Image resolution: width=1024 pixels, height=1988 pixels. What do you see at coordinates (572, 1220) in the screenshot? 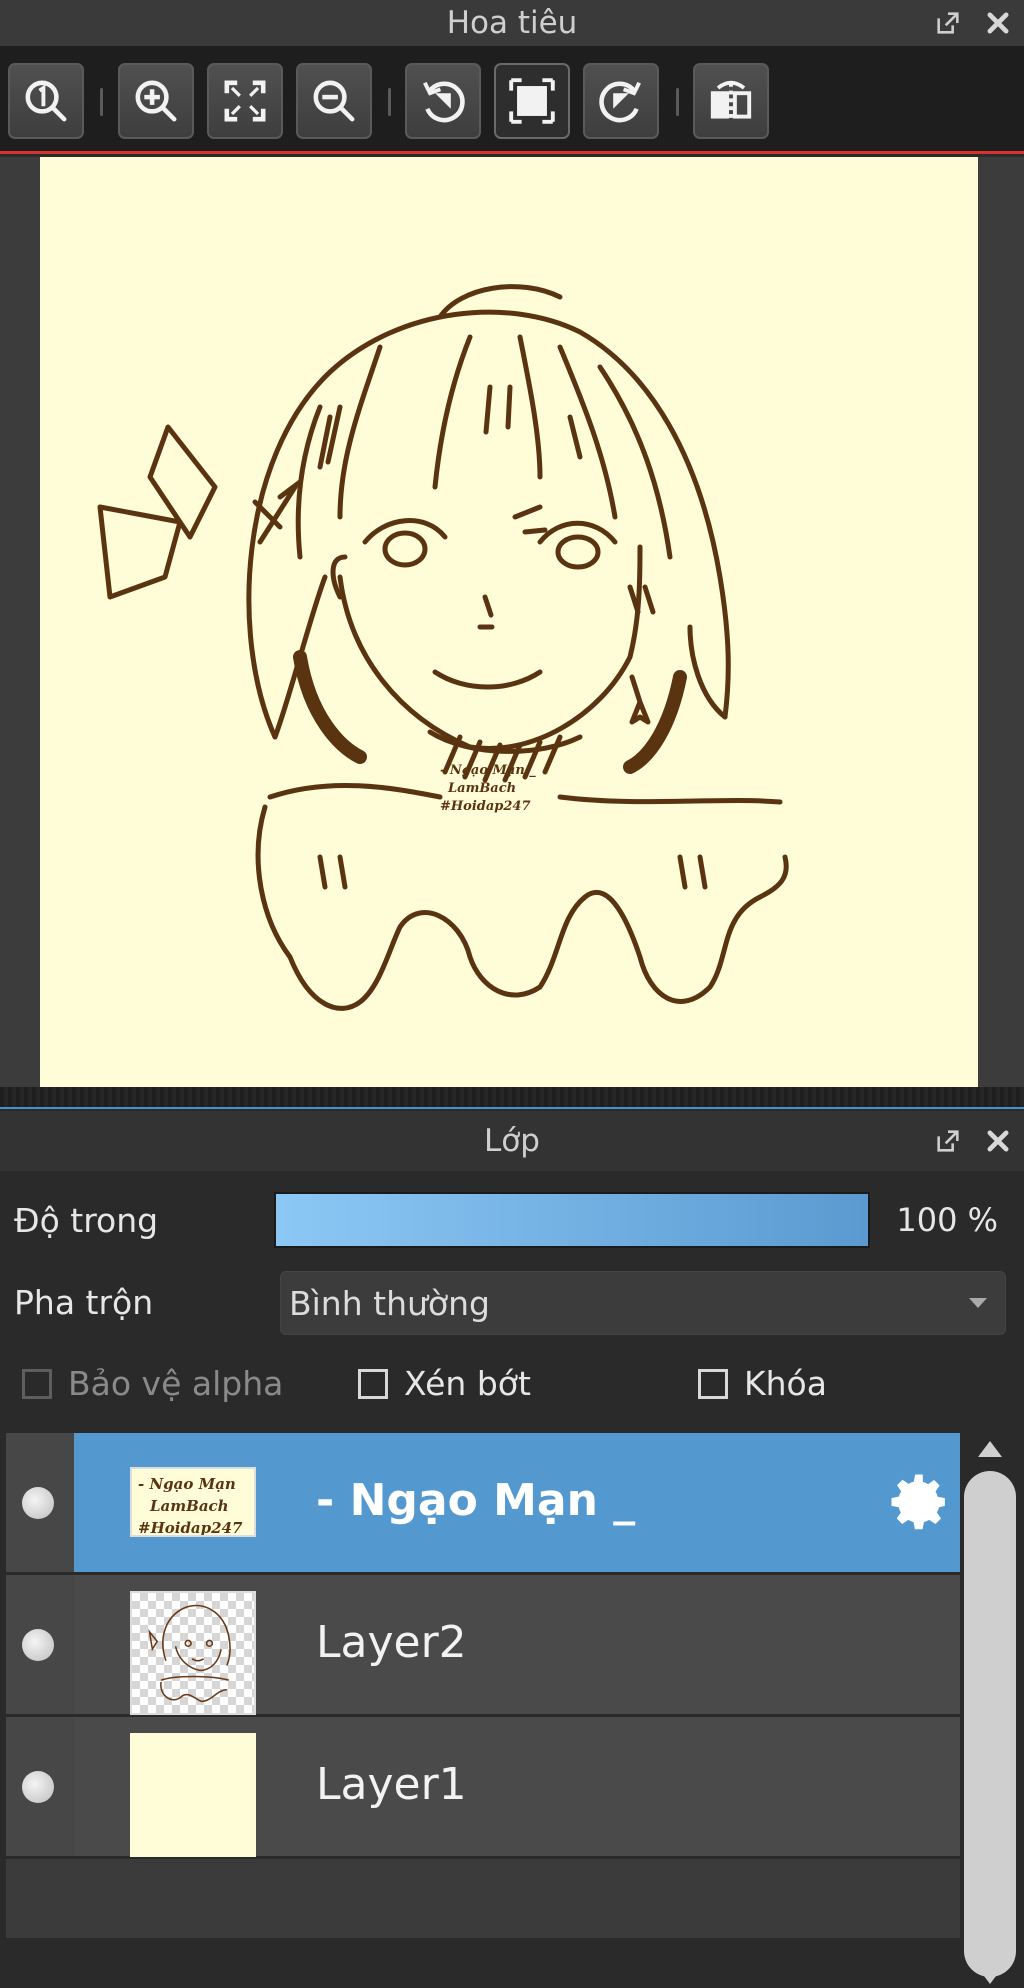
I see `opacity-slider` at bounding box center [572, 1220].